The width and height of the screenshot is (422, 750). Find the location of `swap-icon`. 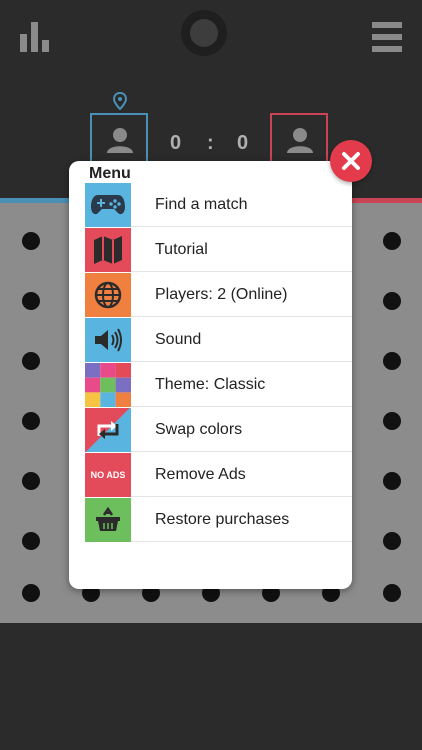

swap-icon is located at coordinates (108, 430).